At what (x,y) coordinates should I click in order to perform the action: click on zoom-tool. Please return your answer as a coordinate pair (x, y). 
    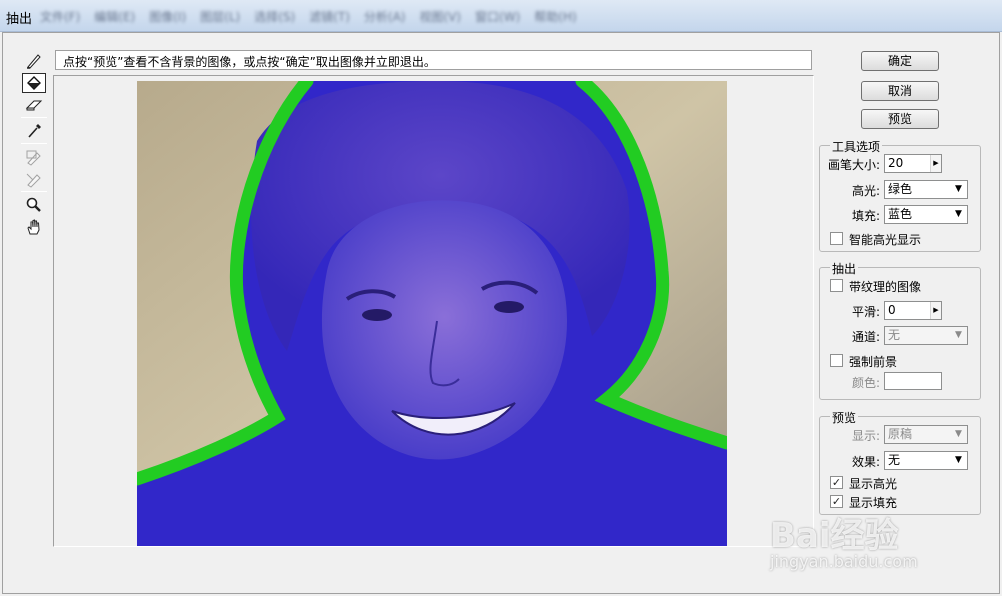
    Looking at the image, I should click on (34, 205).